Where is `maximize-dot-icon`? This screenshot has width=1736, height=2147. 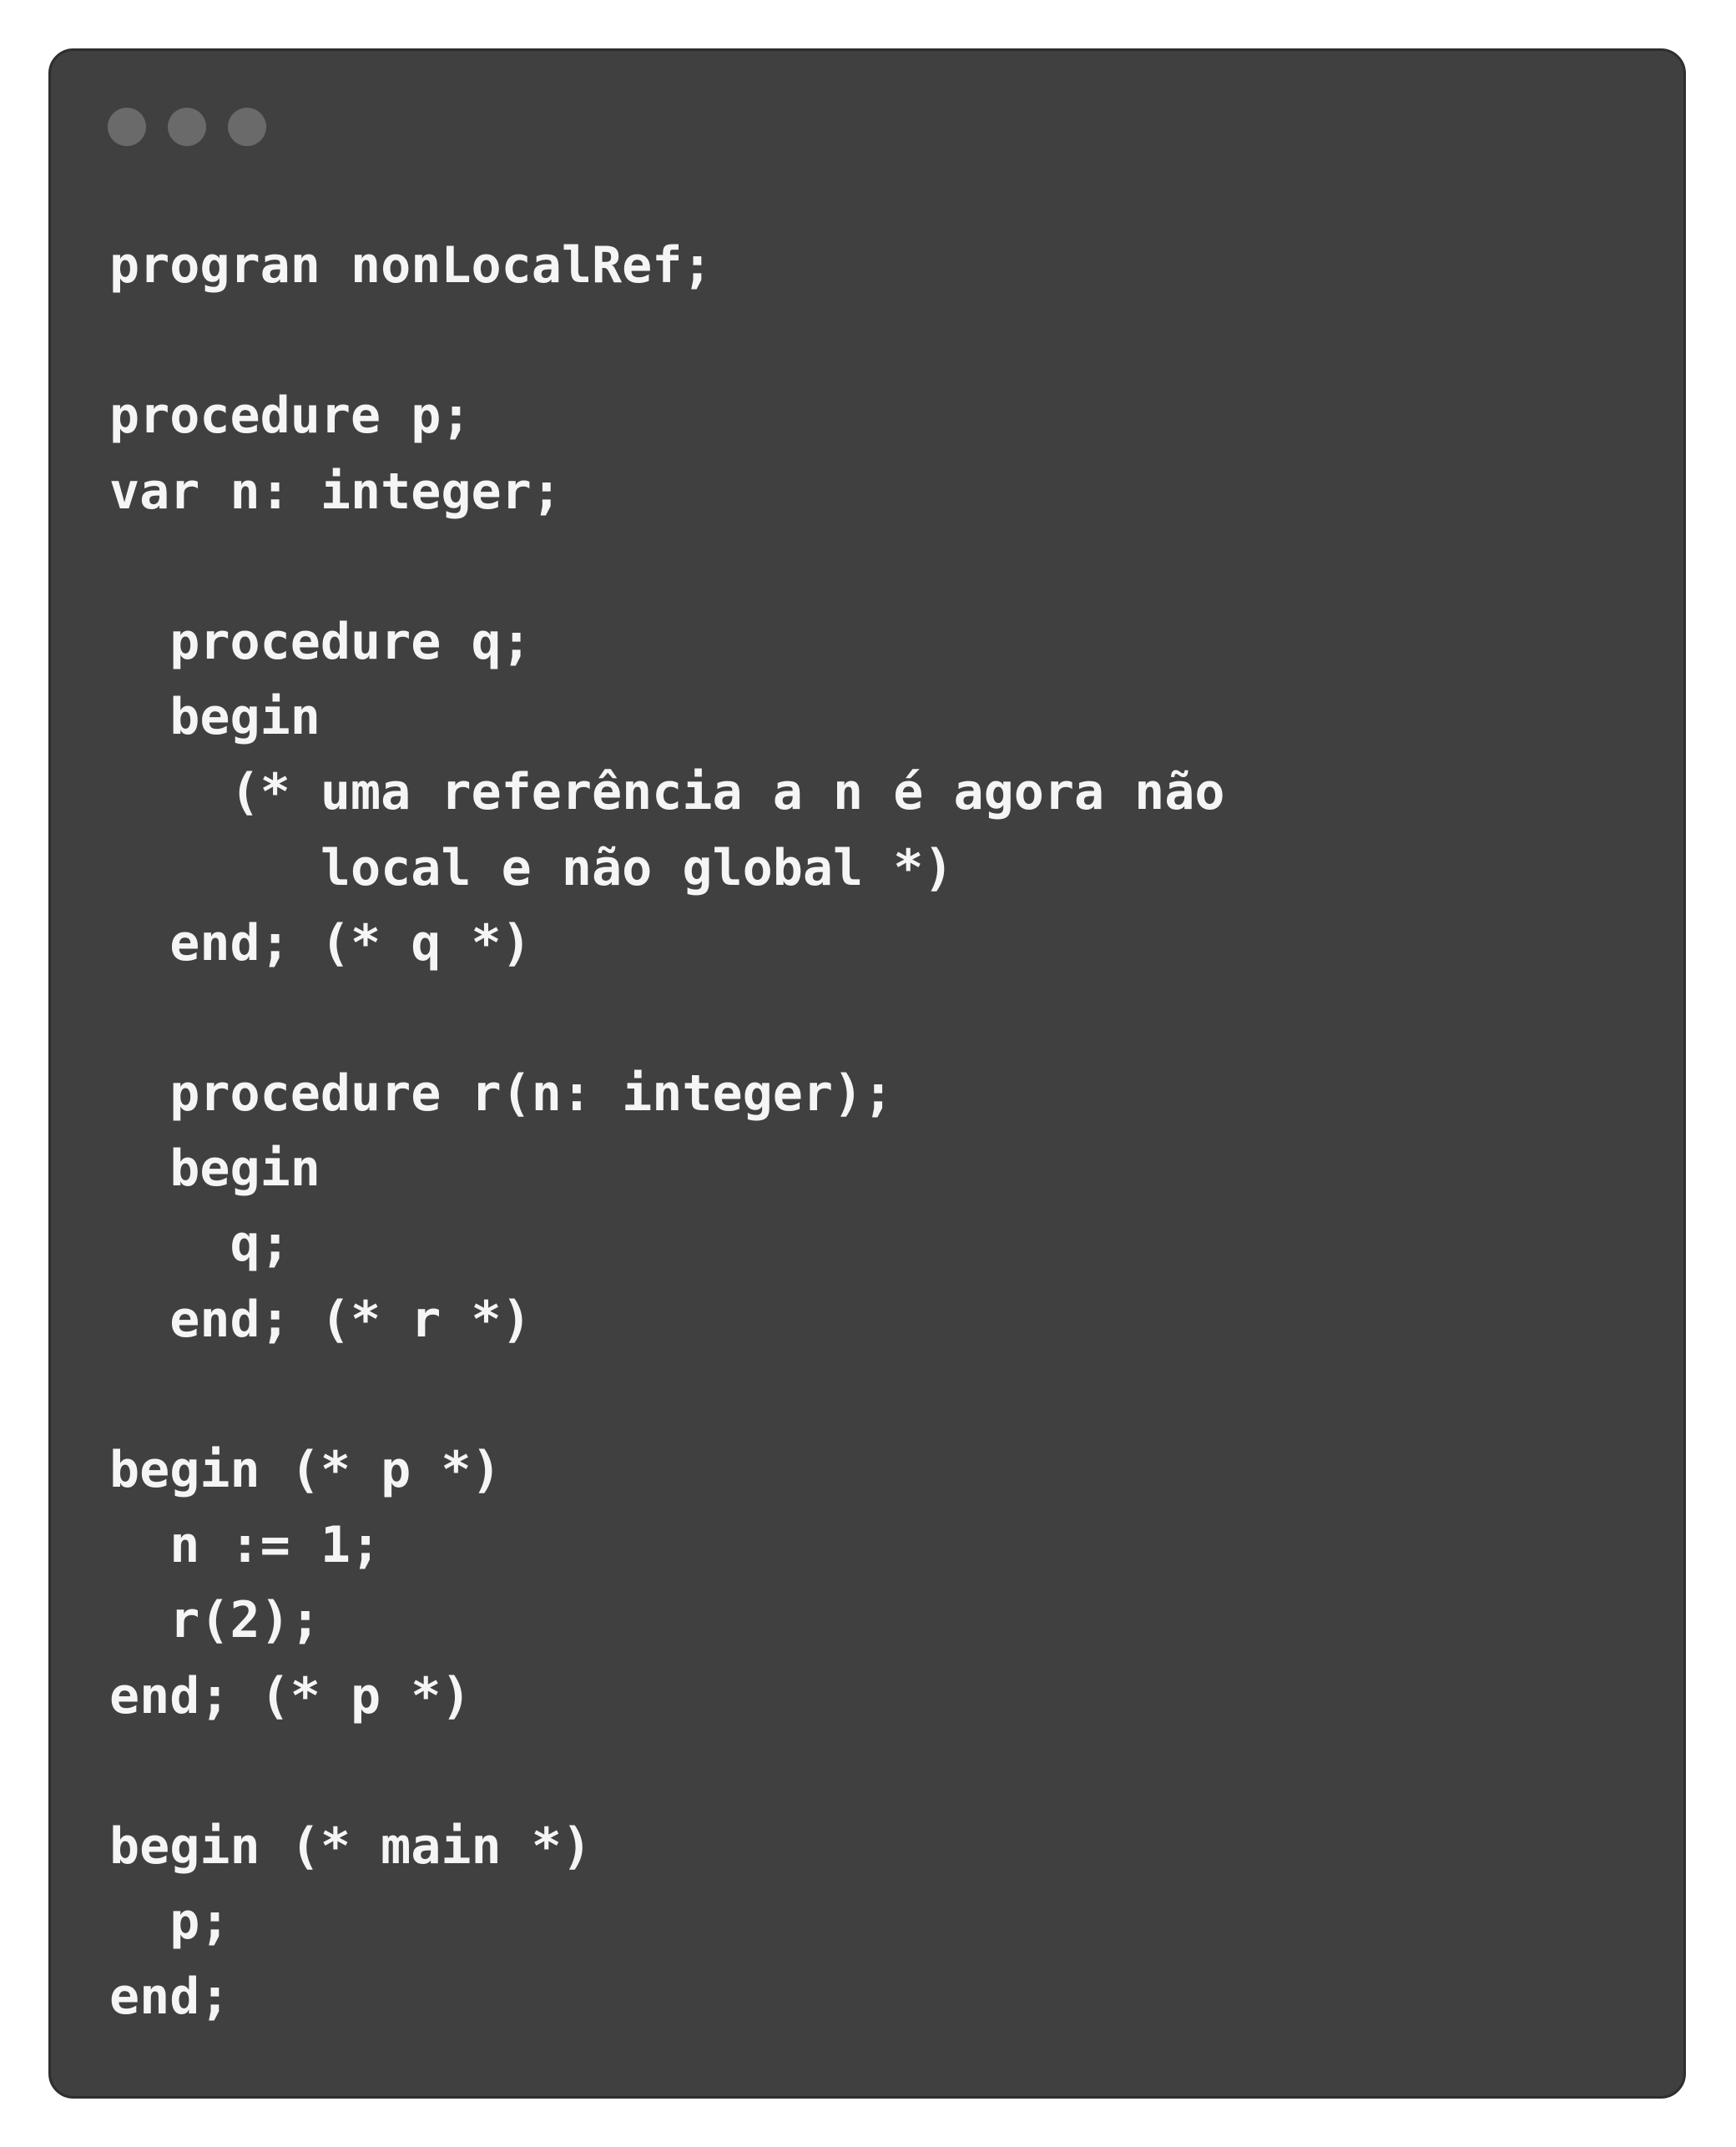
maximize-dot-icon is located at coordinates (247, 127).